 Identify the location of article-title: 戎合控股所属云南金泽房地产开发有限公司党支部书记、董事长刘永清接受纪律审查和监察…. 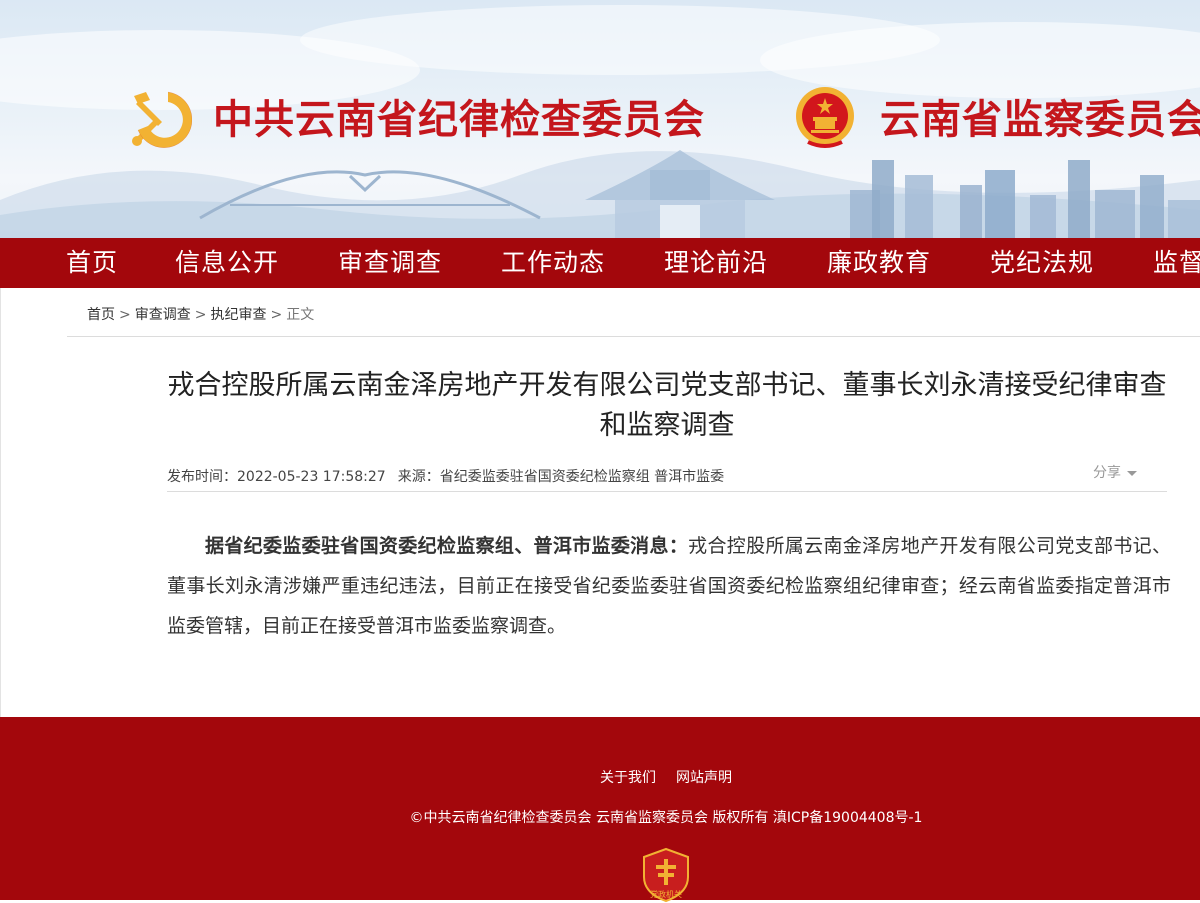
(667, 405).